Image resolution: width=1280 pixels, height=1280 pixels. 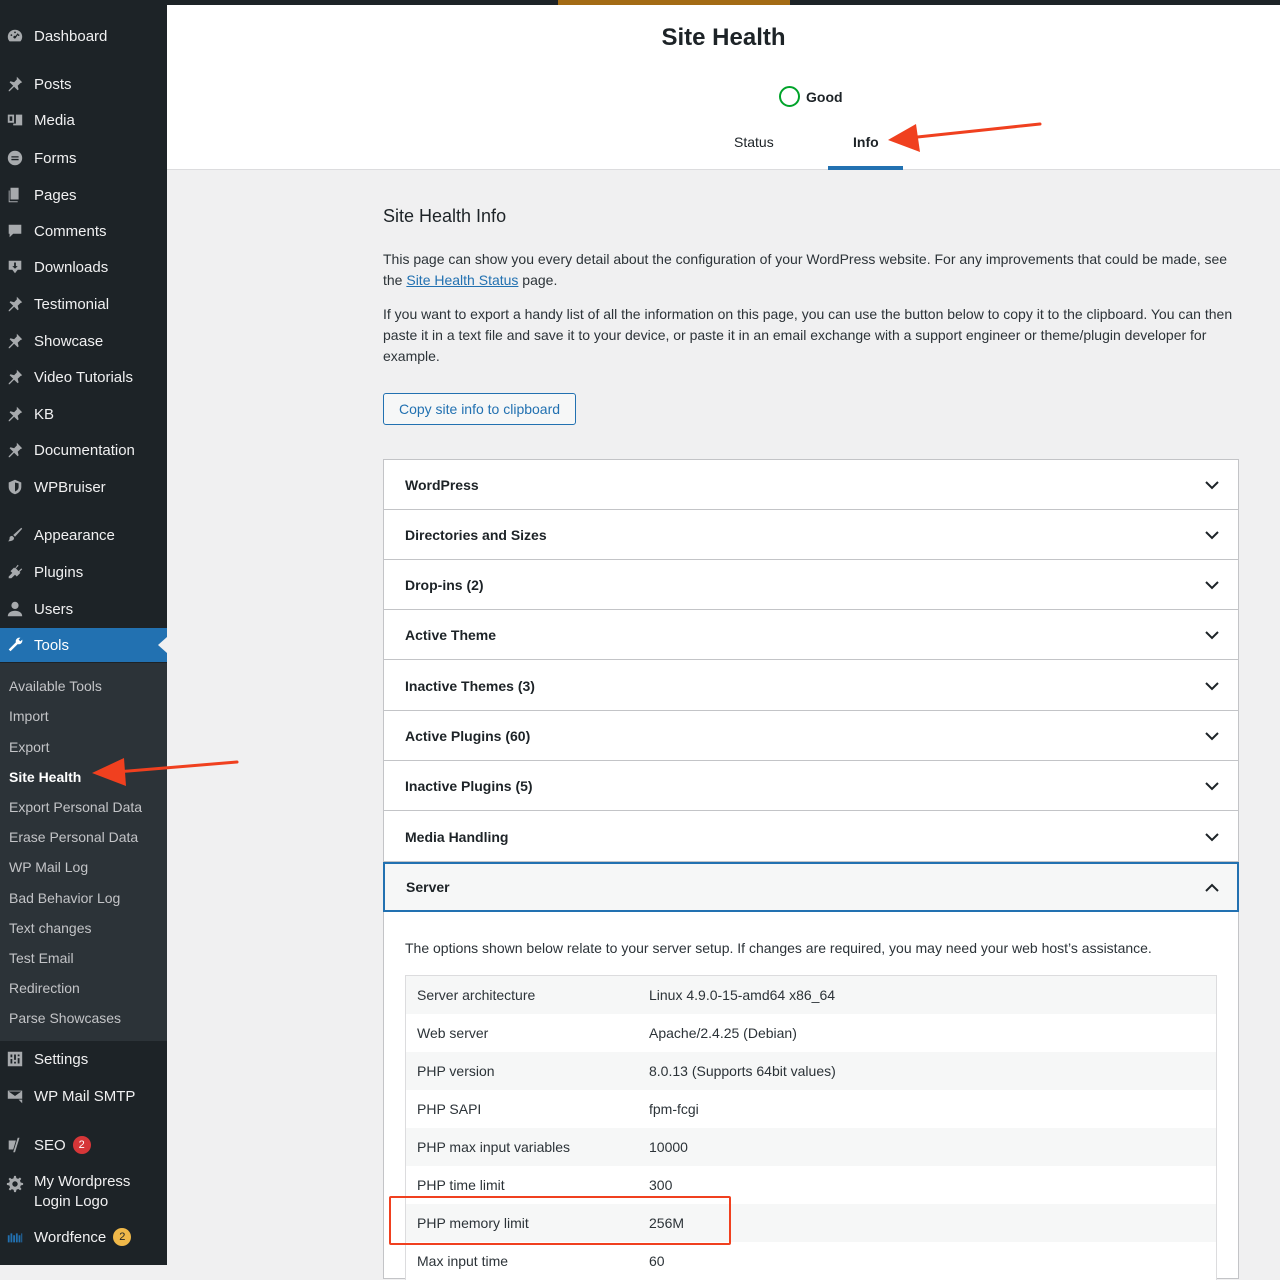 I want to click on row-key: PHP time limit, so click(x=461, y=1185).